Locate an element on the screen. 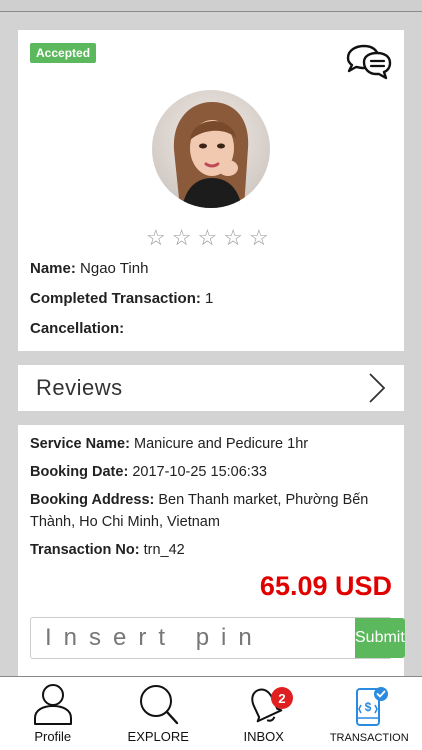 The height and width of the screenshot is (750, 422). transaction-number-label: Transaction No: is located at coordinates (85, 550).